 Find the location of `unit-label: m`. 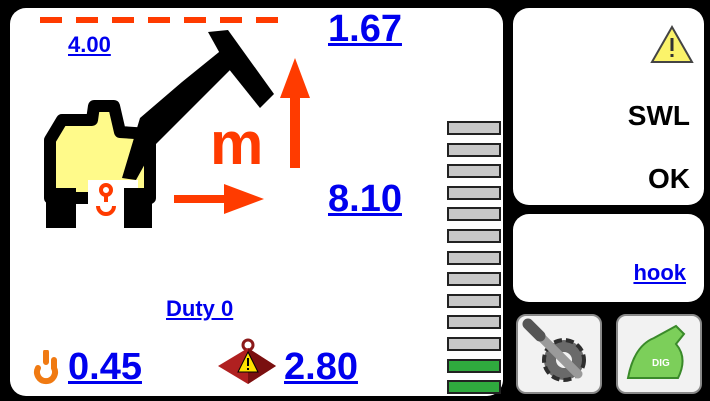

unit-label: m is located at coordinates (237, 143).